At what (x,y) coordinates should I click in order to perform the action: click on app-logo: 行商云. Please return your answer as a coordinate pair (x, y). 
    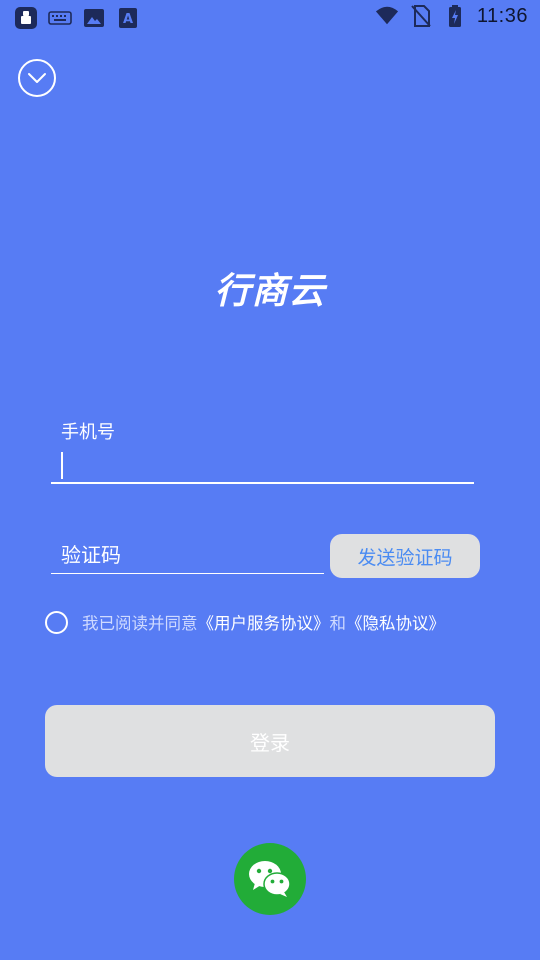
    Looking at the image, I should click on (270, 291).